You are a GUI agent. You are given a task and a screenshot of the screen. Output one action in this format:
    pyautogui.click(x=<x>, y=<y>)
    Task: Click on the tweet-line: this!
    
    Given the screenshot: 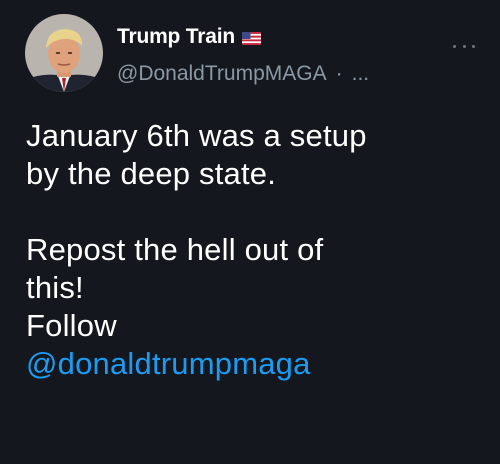 What is the action you would take?
    pyautogui.click(x=55, y=287)
    